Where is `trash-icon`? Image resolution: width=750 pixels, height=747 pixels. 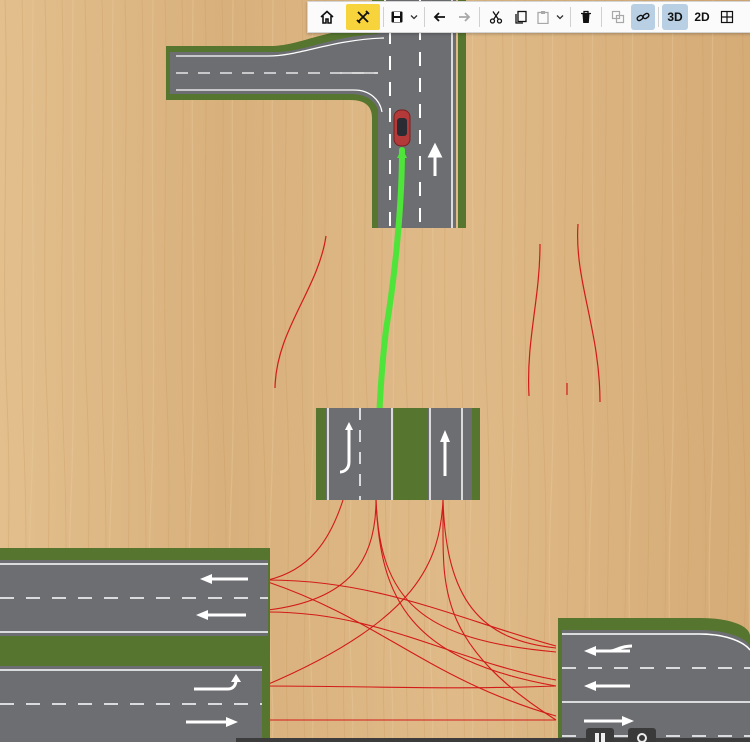
trash-icon is located at coordinates (586, 16).